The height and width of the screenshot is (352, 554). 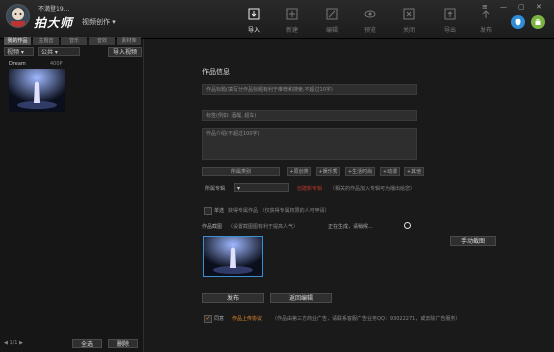 I want to click on video-thumbnail, so click(x=37, y=90).